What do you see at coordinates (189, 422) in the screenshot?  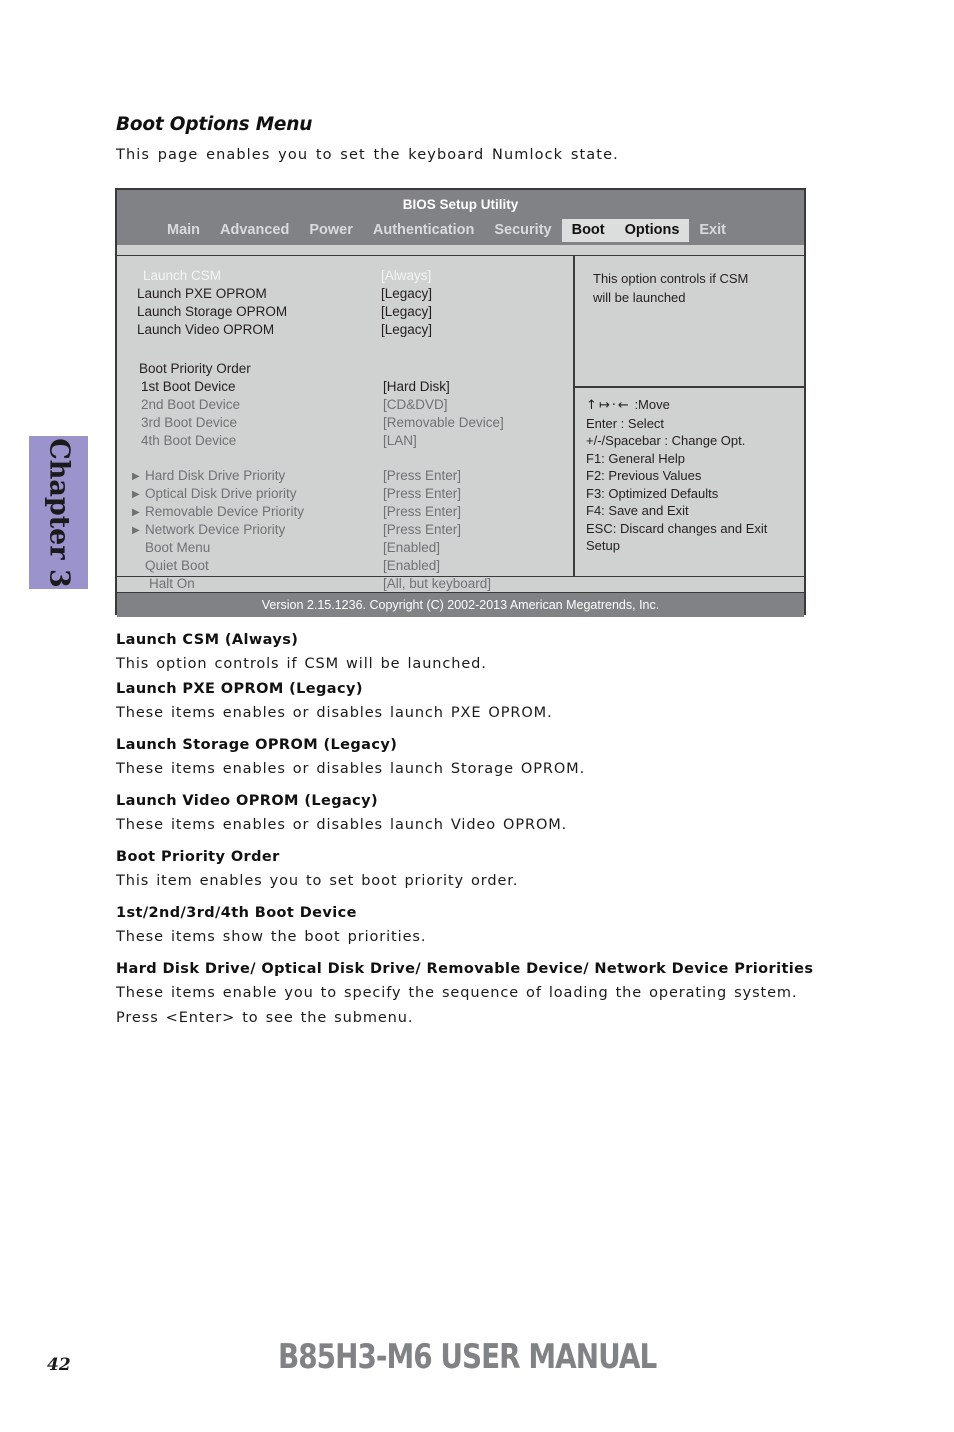 I see `option-label: 3rd Boot Device` at bounding box center [189, 422].